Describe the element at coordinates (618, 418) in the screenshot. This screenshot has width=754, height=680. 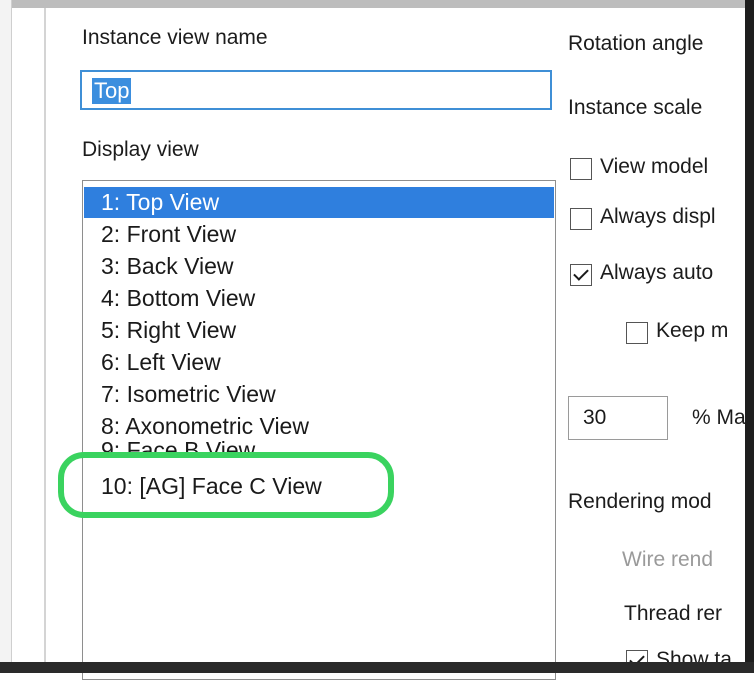
I see `percent-input: 30` at that location.